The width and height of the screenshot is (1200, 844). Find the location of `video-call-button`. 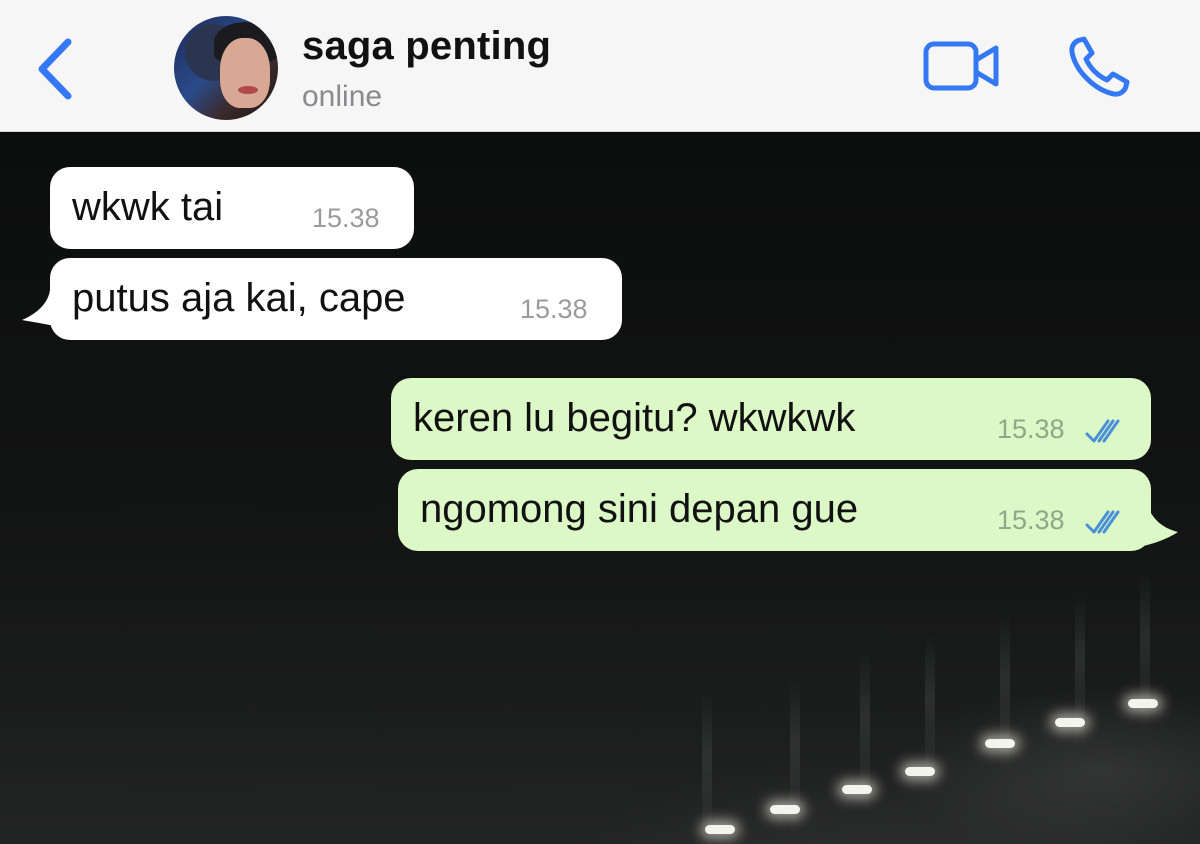

video-call-button is located at coordinates (962, 67).